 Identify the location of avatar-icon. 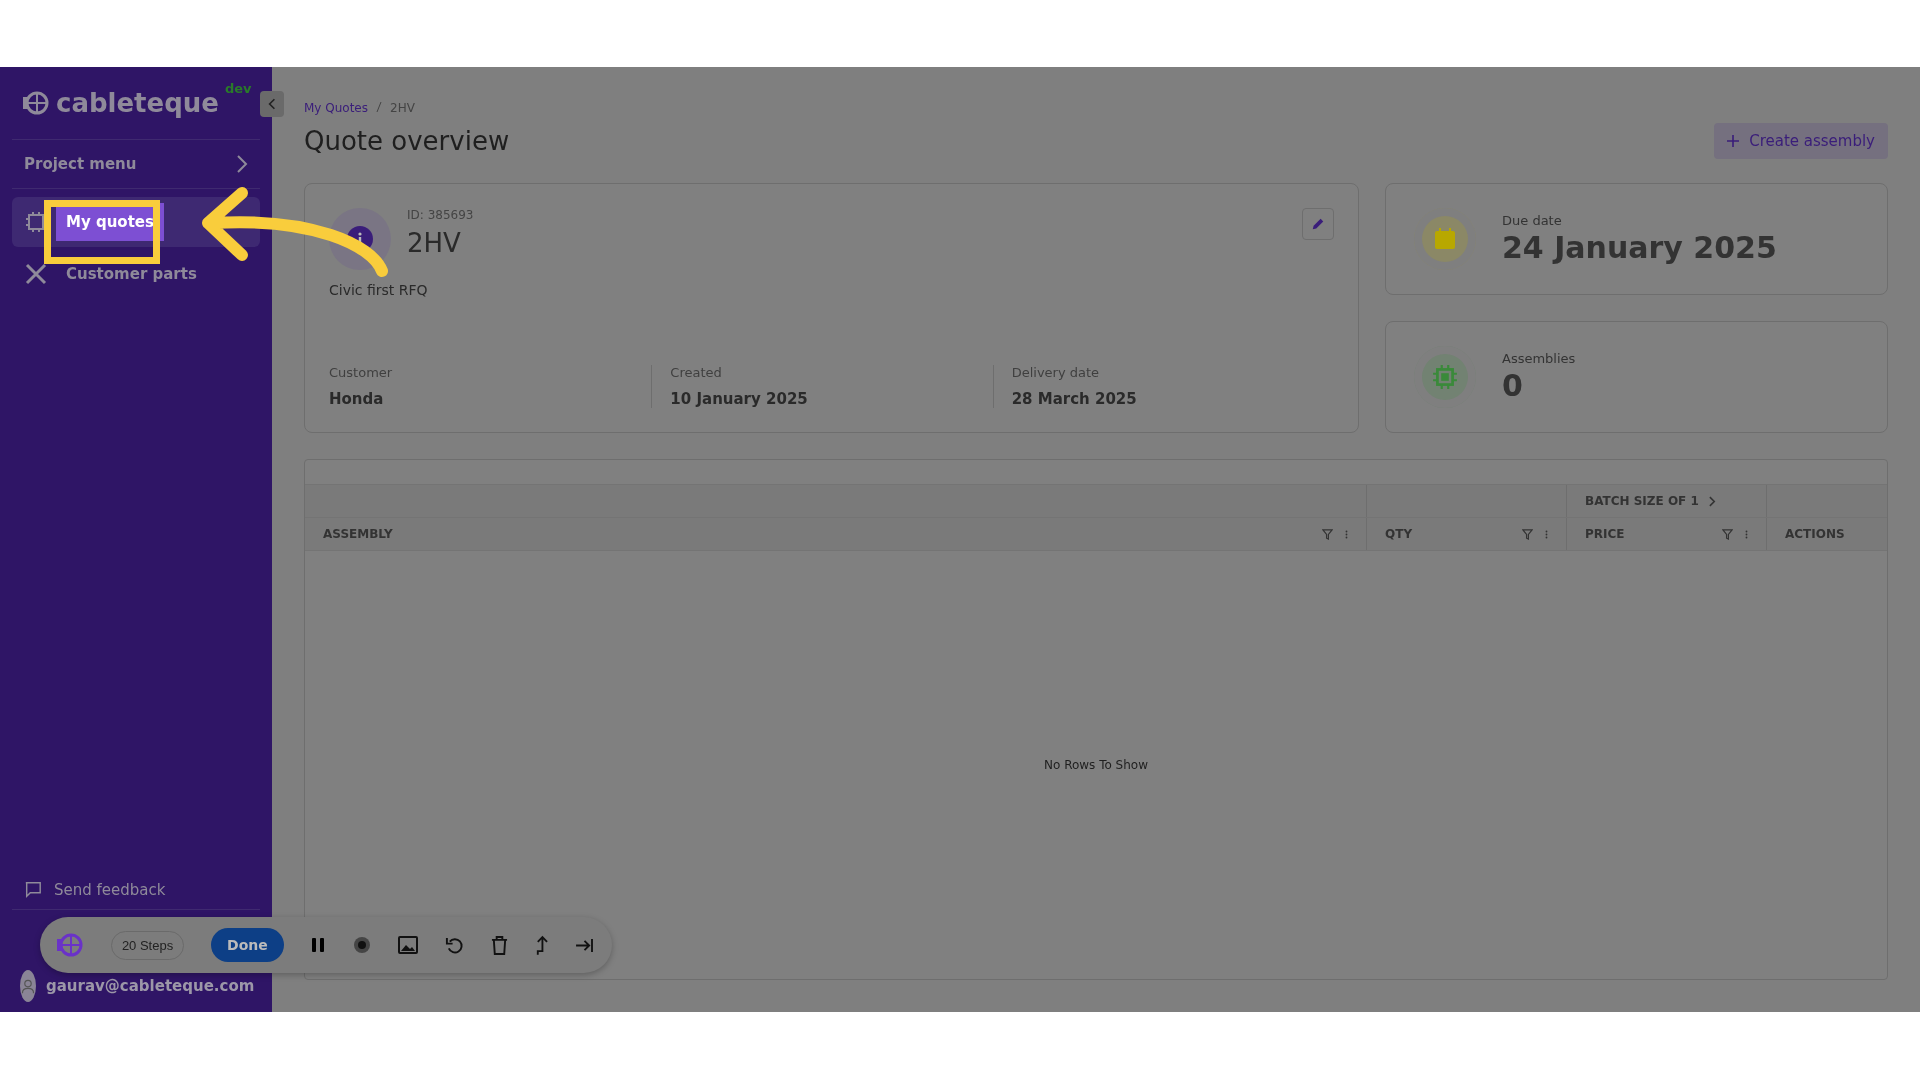
(28, 986).